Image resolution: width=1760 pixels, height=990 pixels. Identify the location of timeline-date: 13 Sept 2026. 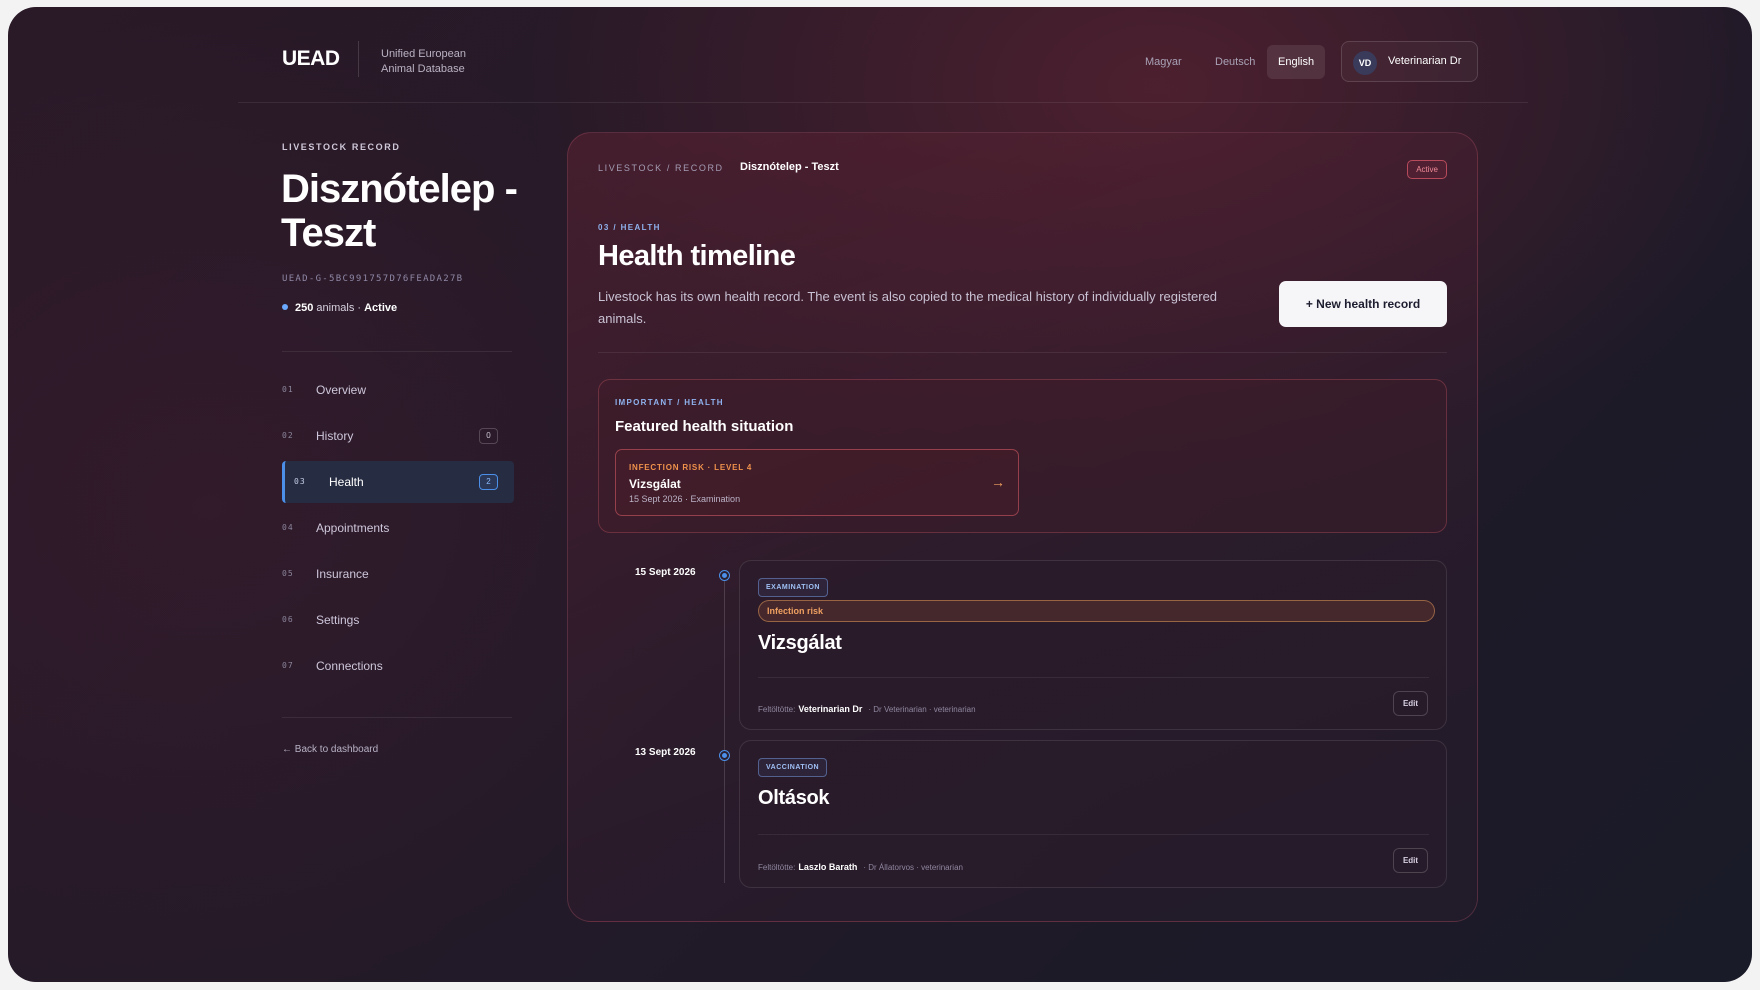
(665, 752).